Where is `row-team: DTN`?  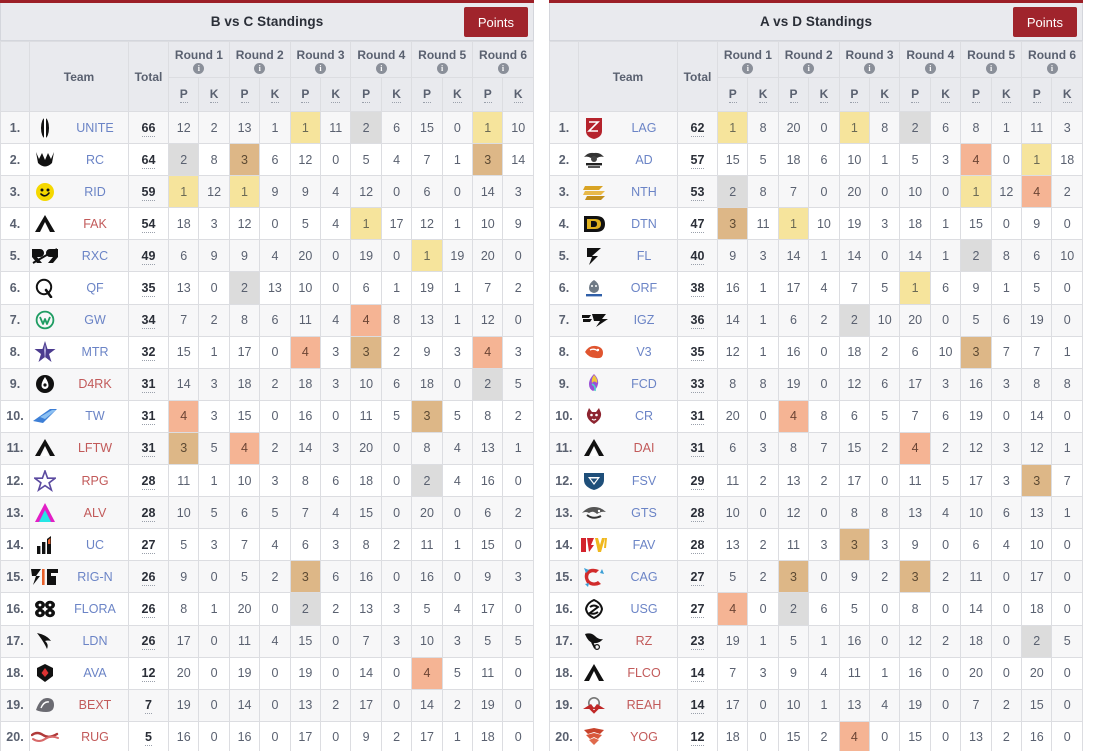 row-team: DTN is located at coordinates (628, 224).